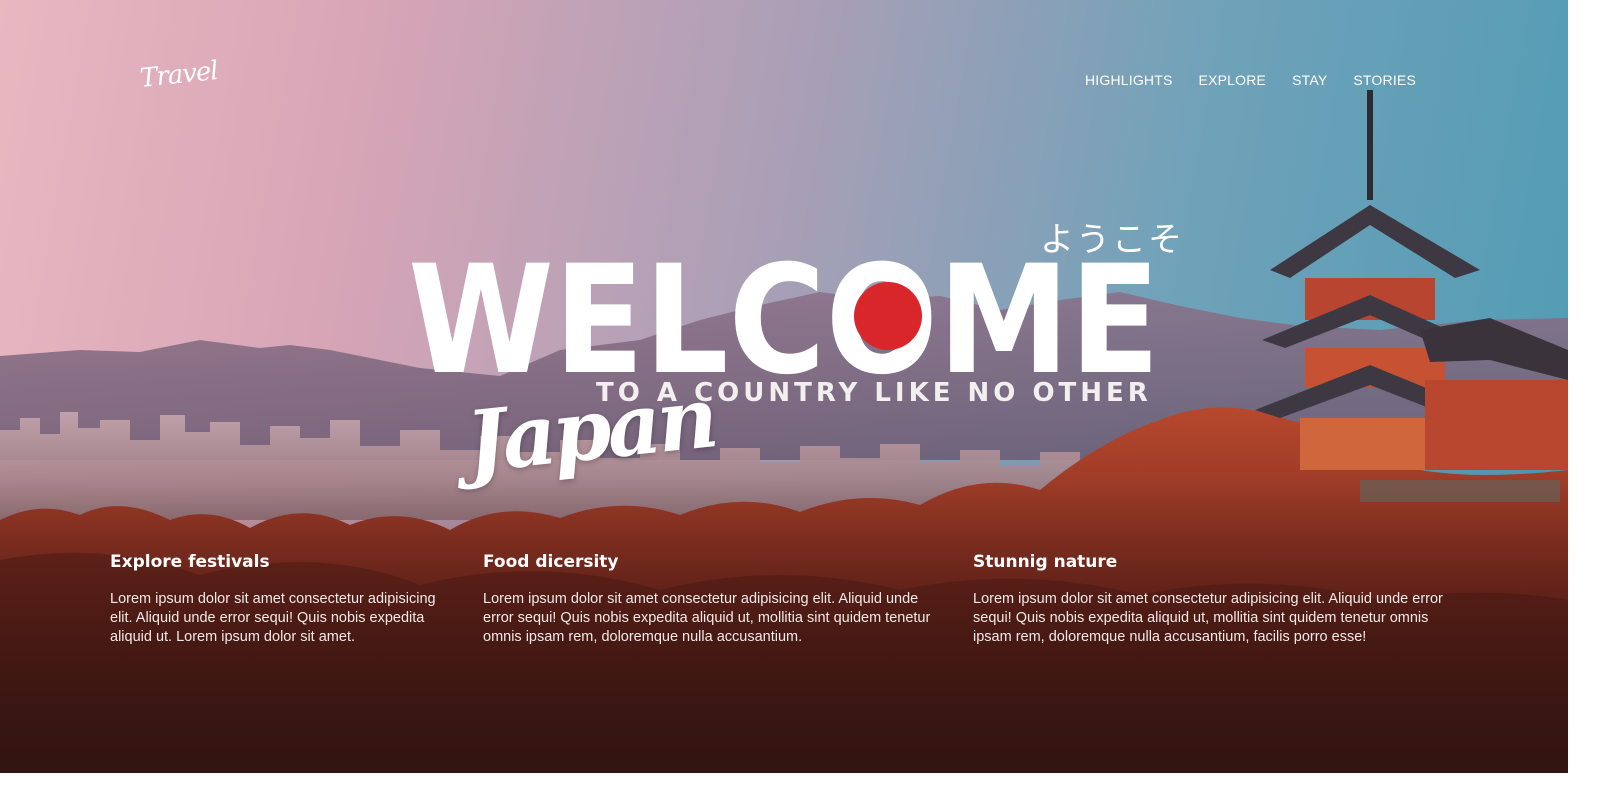 The image size is (1600, 789). I want to click on feature-title: Food dicersity, so click(551, 562).